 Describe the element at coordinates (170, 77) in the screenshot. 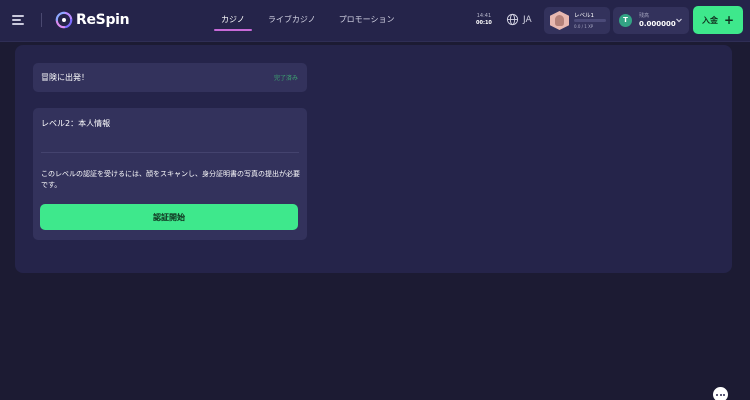

I see `adventure-card: 冒険に出発！ 完了済み` at that location.